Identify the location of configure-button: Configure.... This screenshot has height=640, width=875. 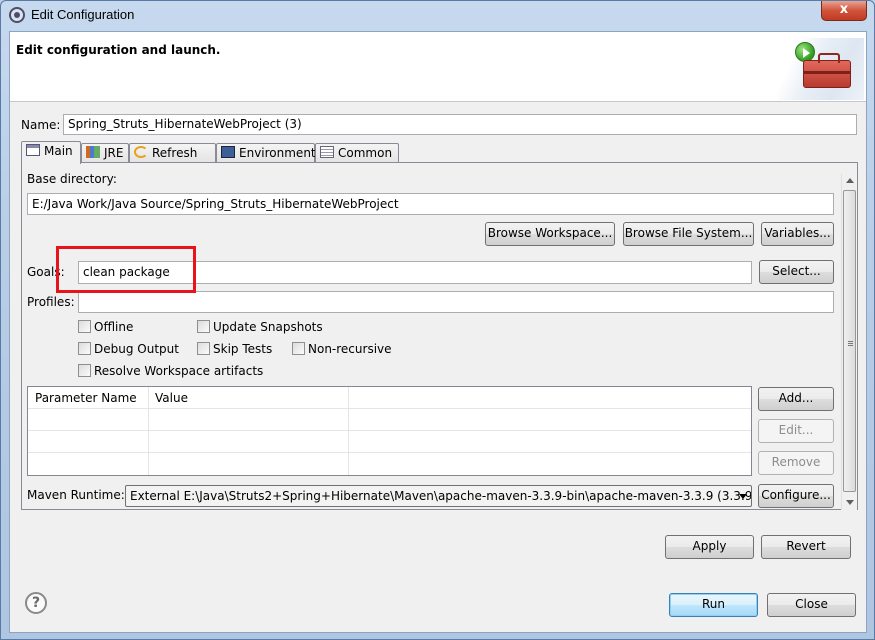
(796, 496).